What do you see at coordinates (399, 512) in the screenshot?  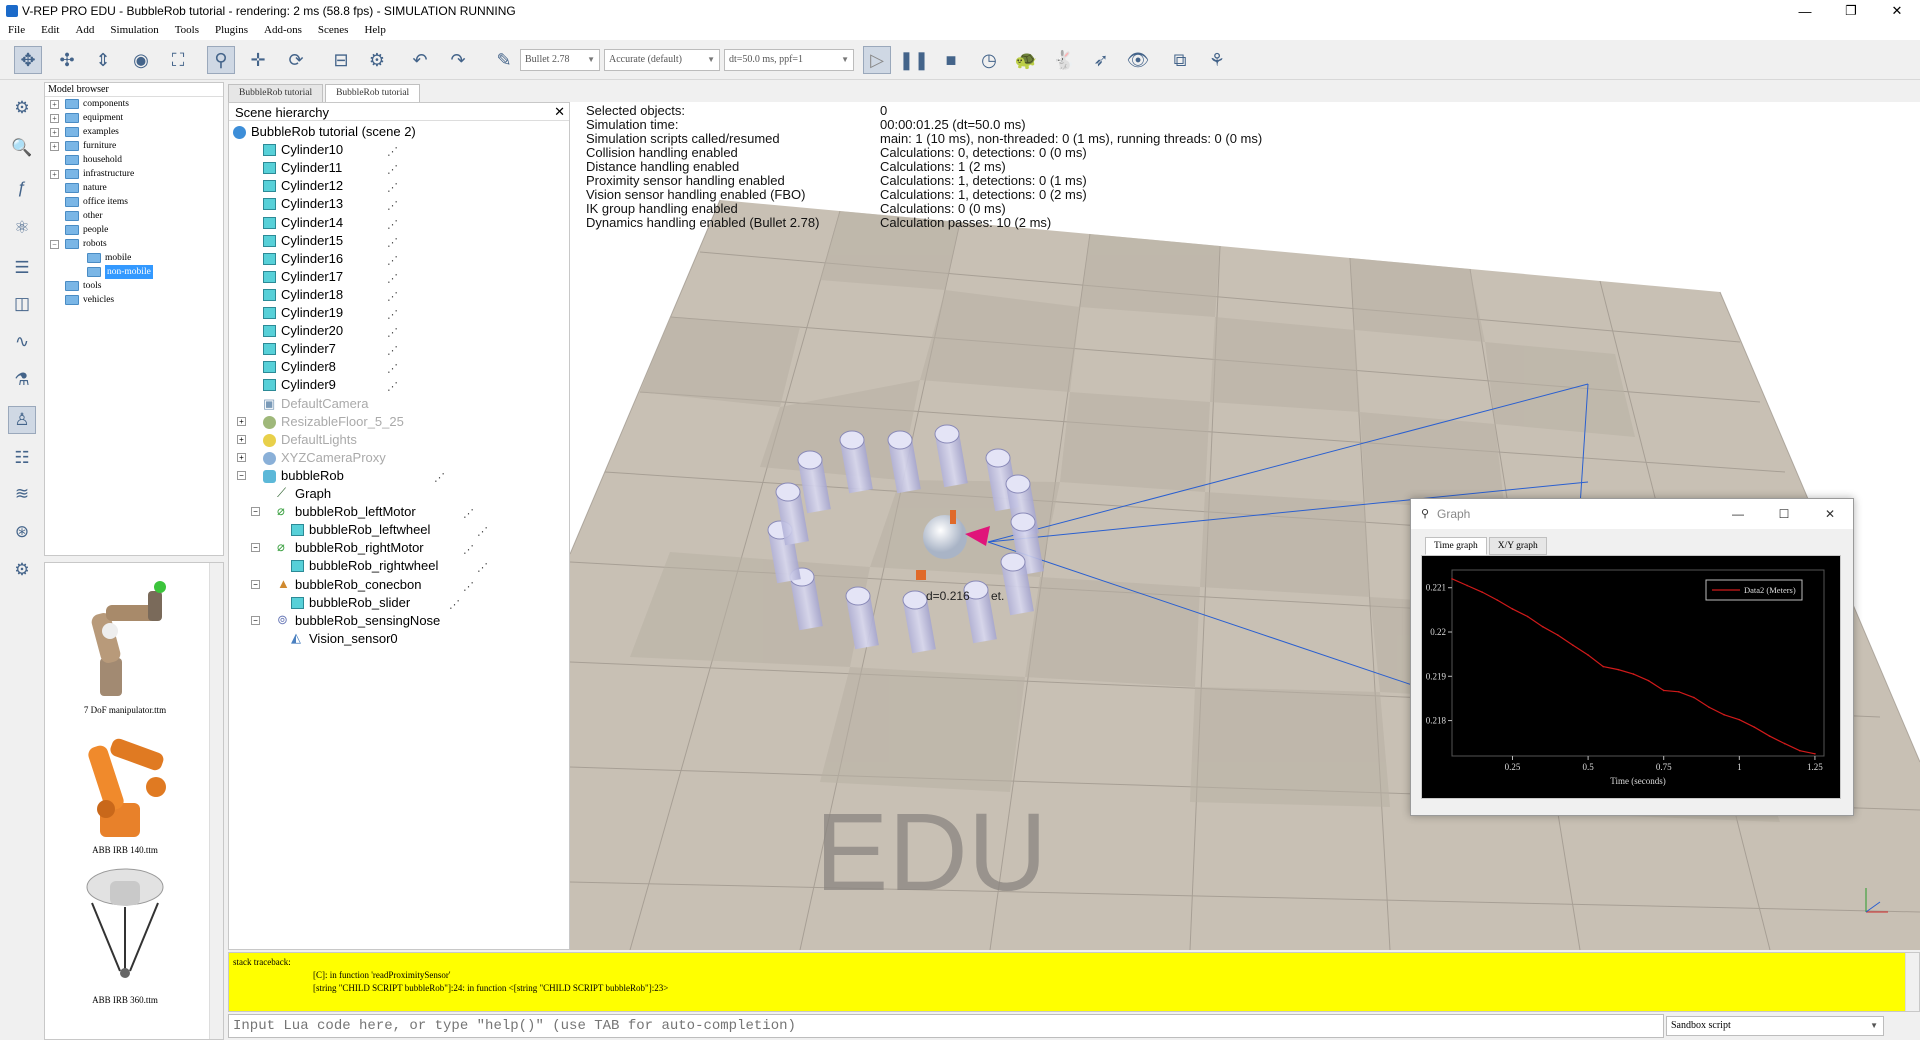 I see `hierarchy-item-bubbleRob_leftMotor: − ⌀ bubbleRob_leftMotor ⋰` at bounding box center [399, 512].